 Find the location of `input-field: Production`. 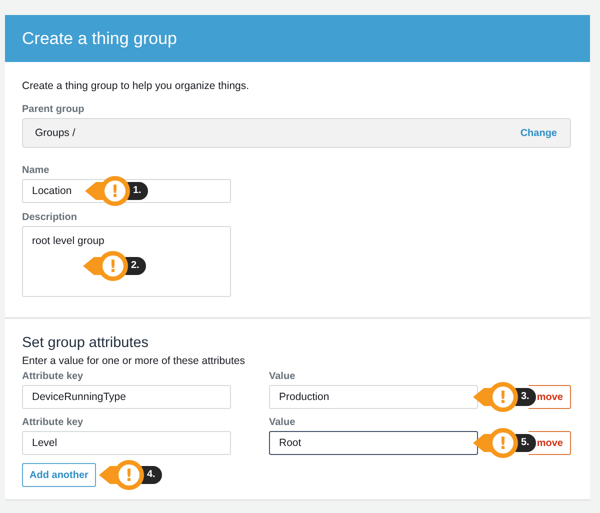

input-field: Production is located at coordinates (373, 397).